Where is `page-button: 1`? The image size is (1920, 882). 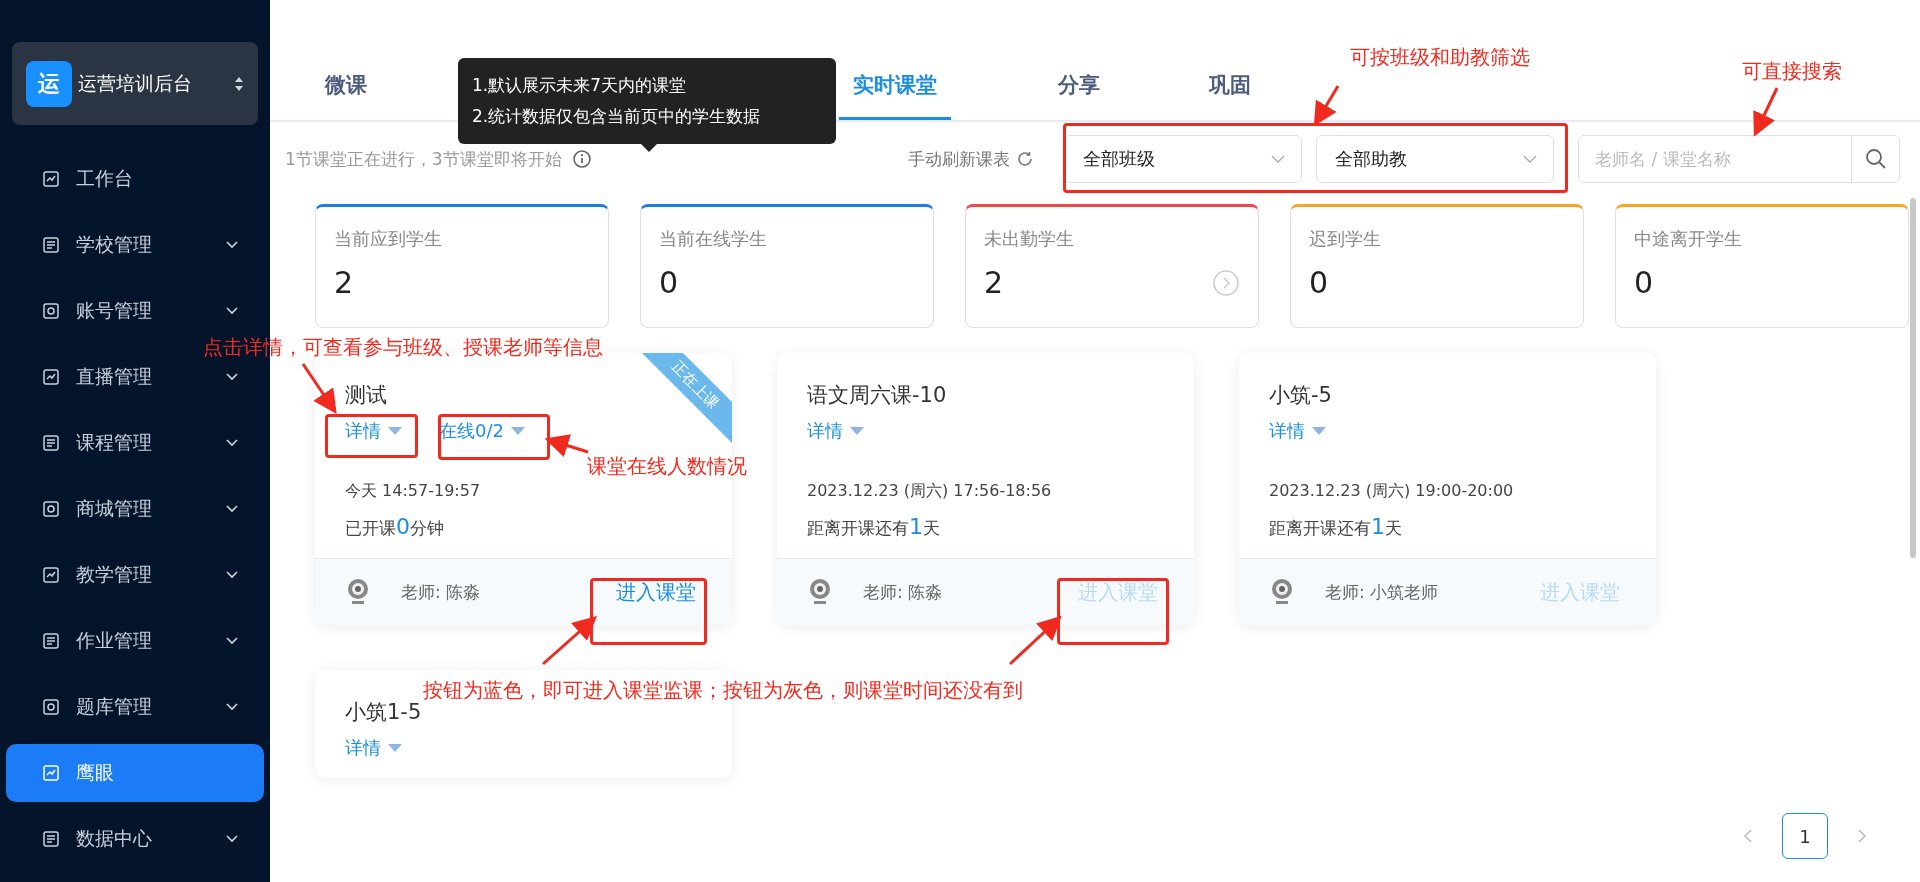 page-button: 1 is located at coordinates (1805, 836).